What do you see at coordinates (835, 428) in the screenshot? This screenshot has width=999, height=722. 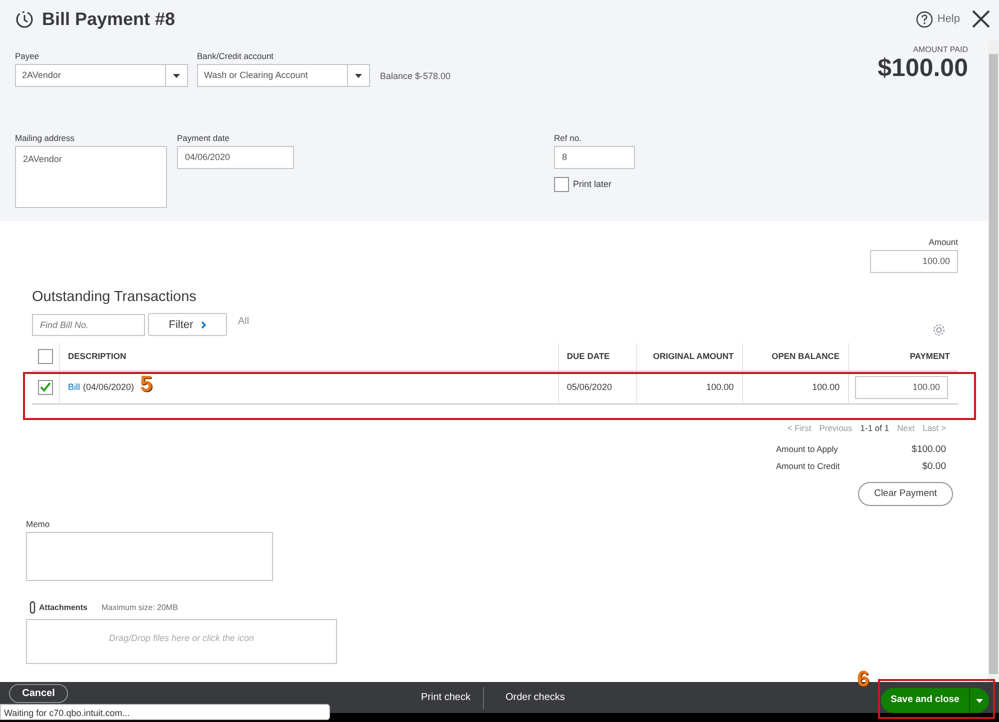 I see `pagination-link: Previous` at bounding box center [835, 428].